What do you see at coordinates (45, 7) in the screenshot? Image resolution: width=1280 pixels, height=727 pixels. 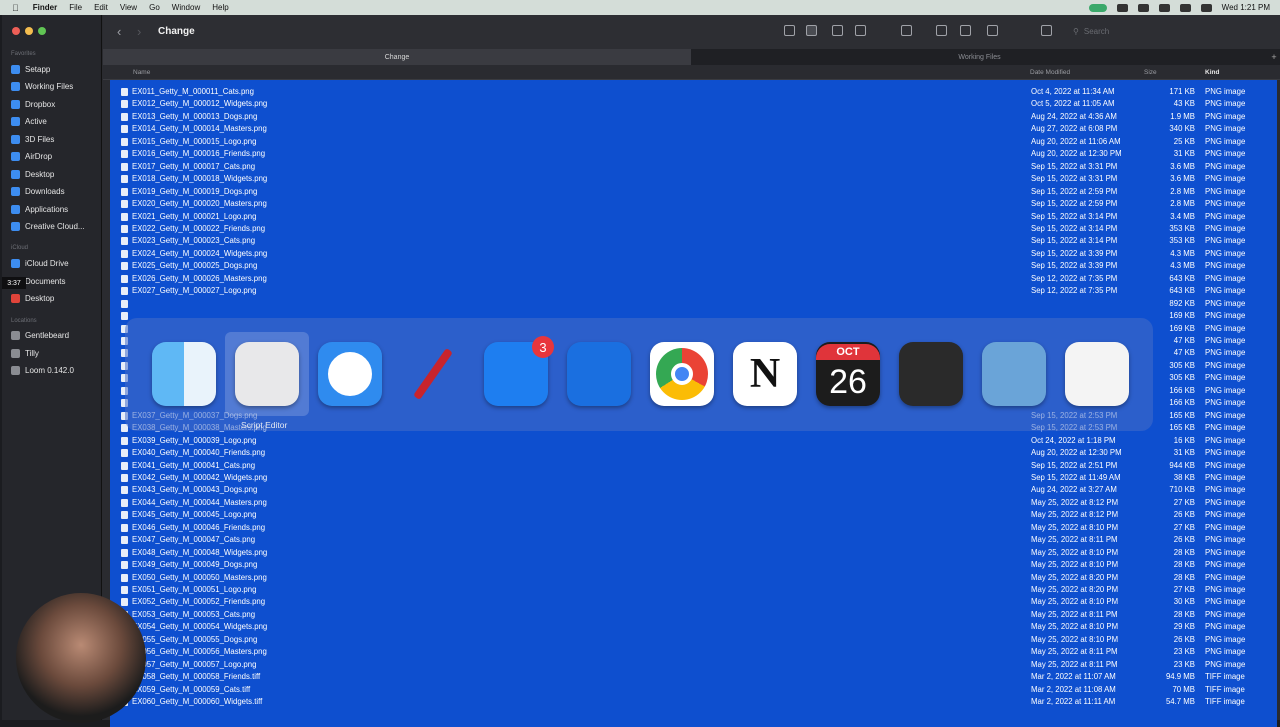 I see `app-menu-finder: Finder` at bounding box center [45, 7].